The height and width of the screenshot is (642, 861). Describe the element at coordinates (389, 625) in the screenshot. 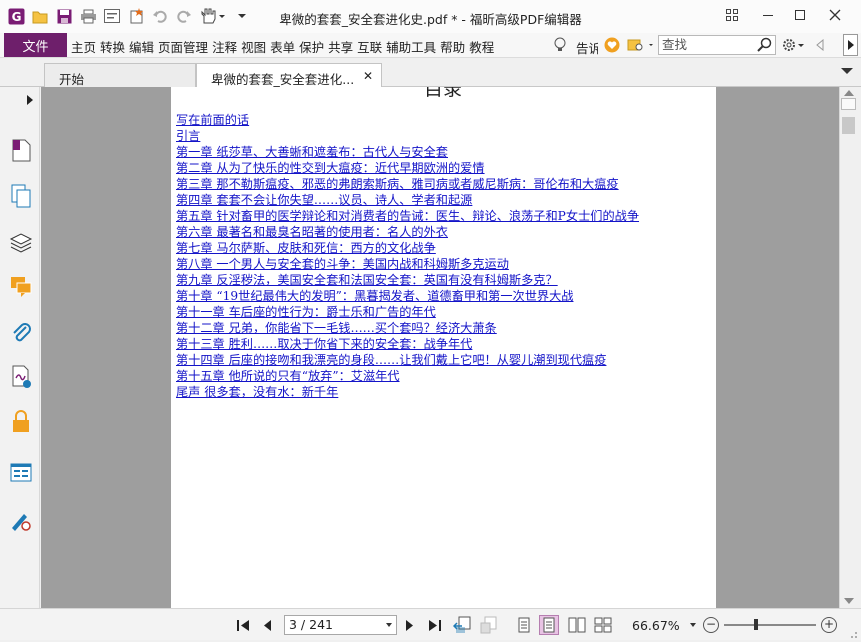

I see `page-dropdown-icon` at that location.